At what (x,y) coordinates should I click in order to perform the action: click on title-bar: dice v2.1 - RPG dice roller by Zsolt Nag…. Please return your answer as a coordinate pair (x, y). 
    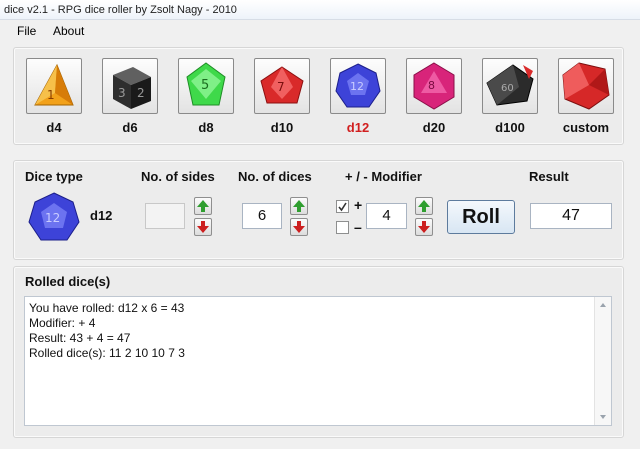
    Looking at the image, I should click on (320, 10).